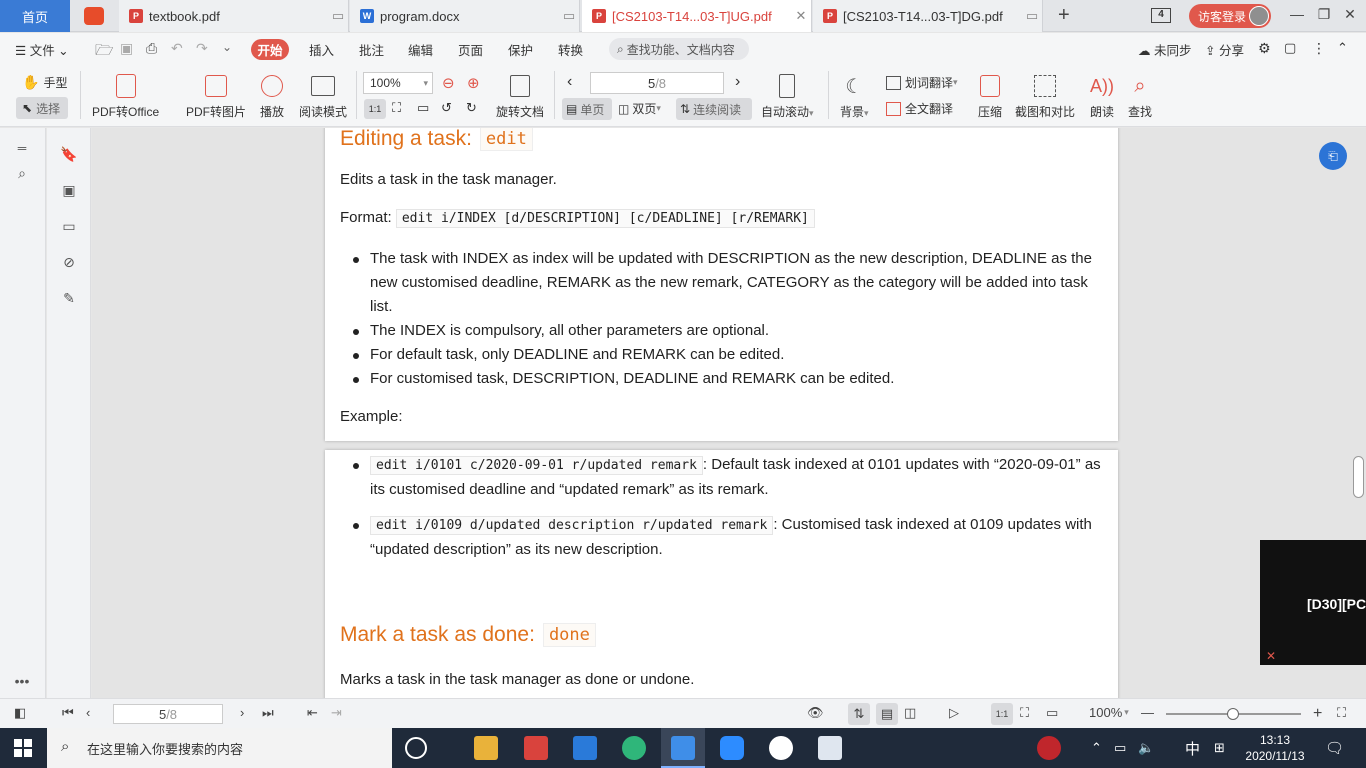 The height and width of the screenshot is (768, 1366). I want to click on menu-annotate: 批注, so click(371, 49).